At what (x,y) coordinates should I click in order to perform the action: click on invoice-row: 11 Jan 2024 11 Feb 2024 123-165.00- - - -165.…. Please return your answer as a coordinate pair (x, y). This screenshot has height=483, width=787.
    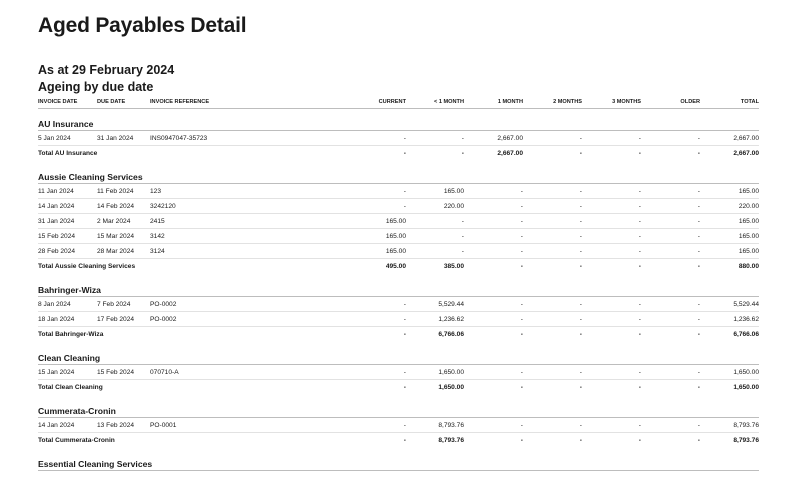
    Looking at the image, I should click on (398, 191).